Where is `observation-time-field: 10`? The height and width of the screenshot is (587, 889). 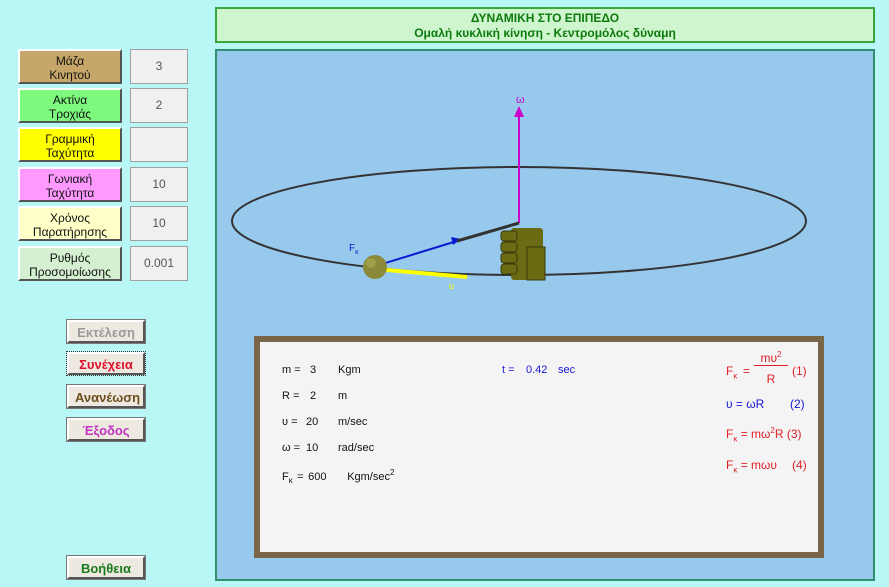
observation-time-field: 10 is located at coordinates (159, 223).